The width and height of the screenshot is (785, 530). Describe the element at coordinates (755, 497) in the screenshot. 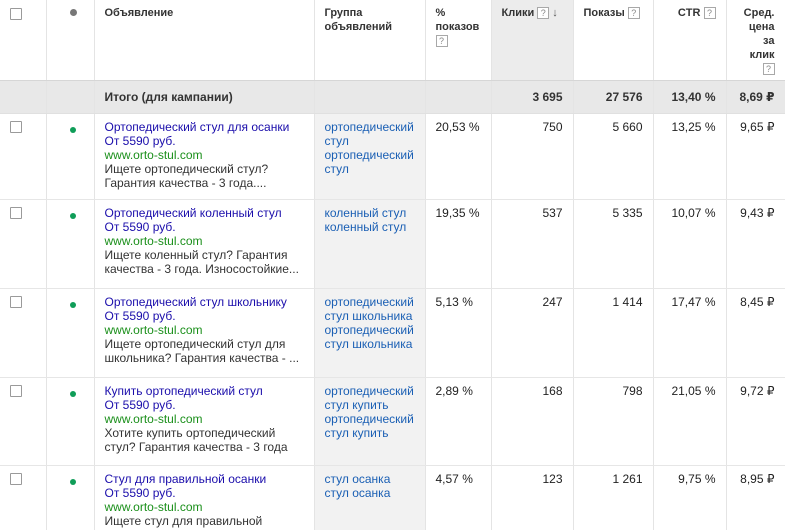

I see `avg-cpc-cell: 8,95 ₽` at that location.